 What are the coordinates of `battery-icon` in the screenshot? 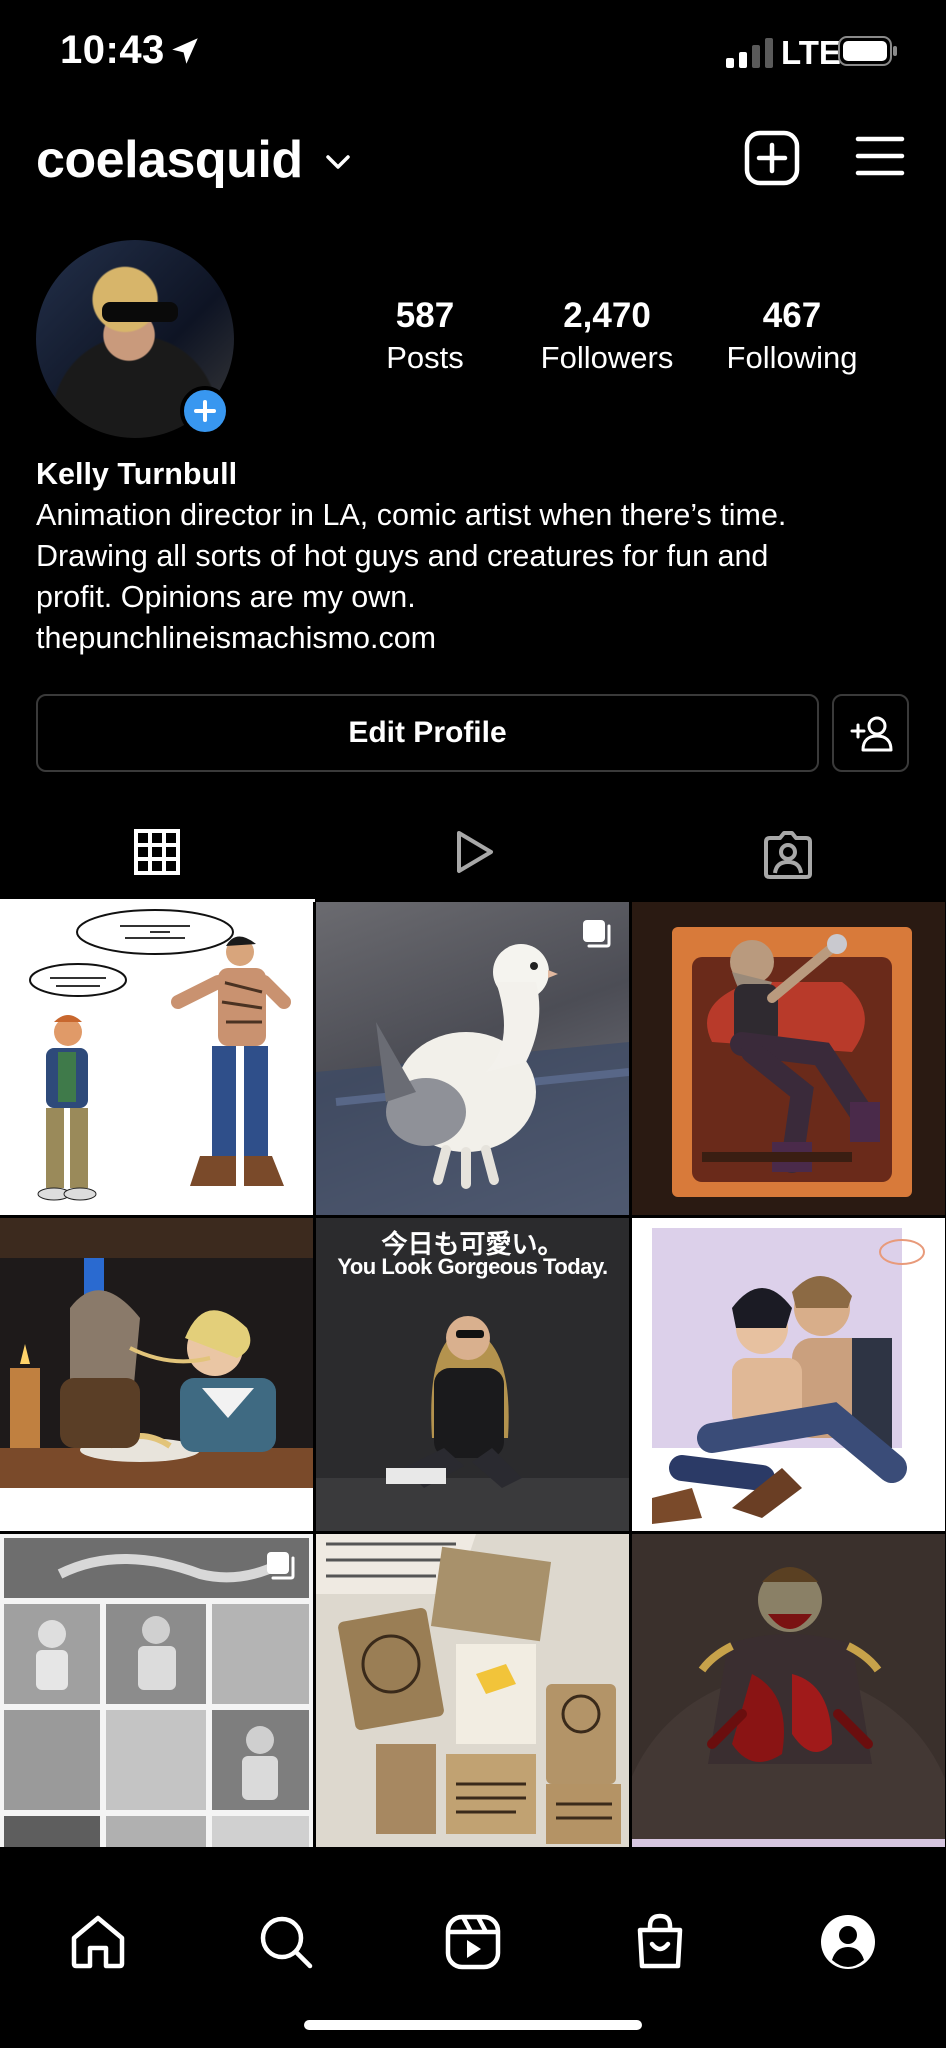 It's located at (867, 51).